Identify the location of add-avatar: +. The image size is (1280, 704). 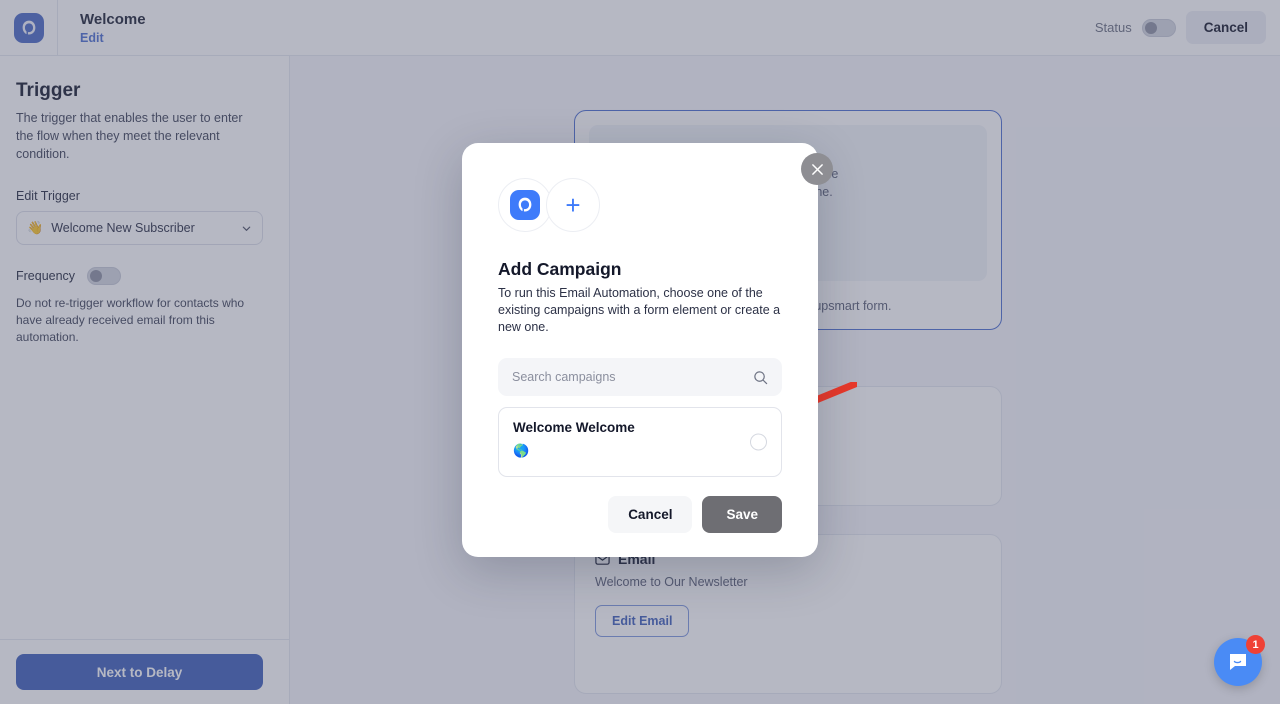
(573, 205).